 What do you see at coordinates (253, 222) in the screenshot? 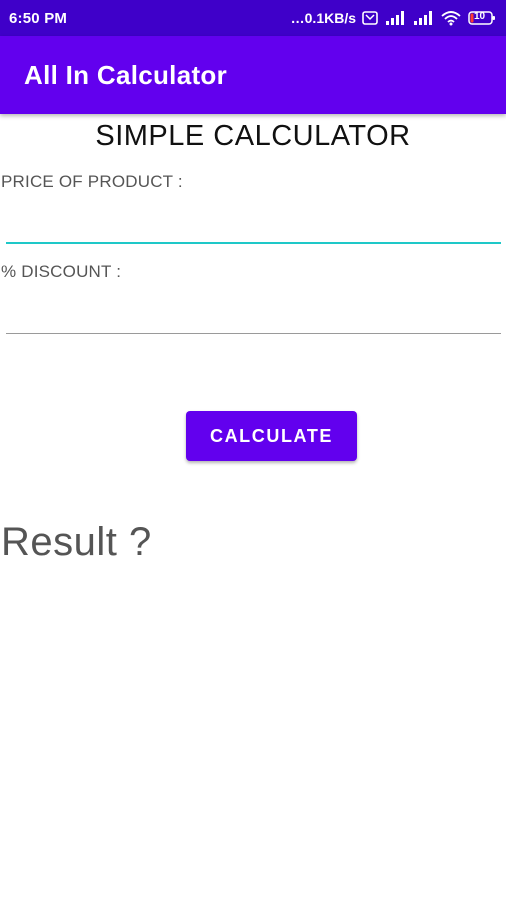
I see `price-input` at bounding box center [253, 222].